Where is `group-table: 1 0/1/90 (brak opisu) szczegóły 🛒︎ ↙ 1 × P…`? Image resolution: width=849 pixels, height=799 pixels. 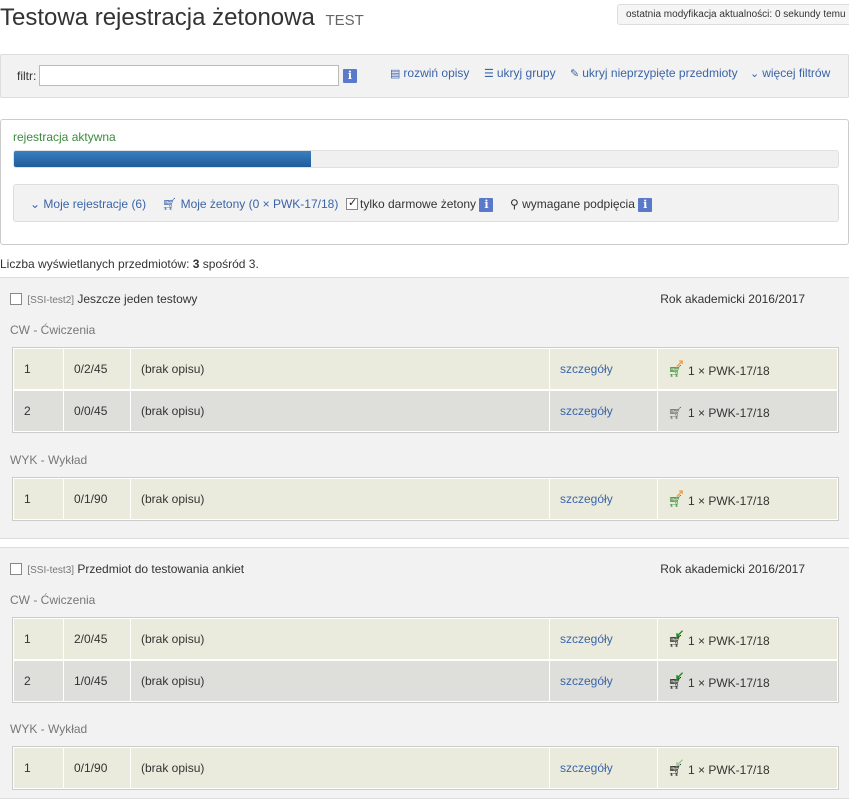 group-table: 1 0/1/90 (brak opisu) szczegóły 🛒︎ ↙ 1 × P… is located at coordinates (425, 768).